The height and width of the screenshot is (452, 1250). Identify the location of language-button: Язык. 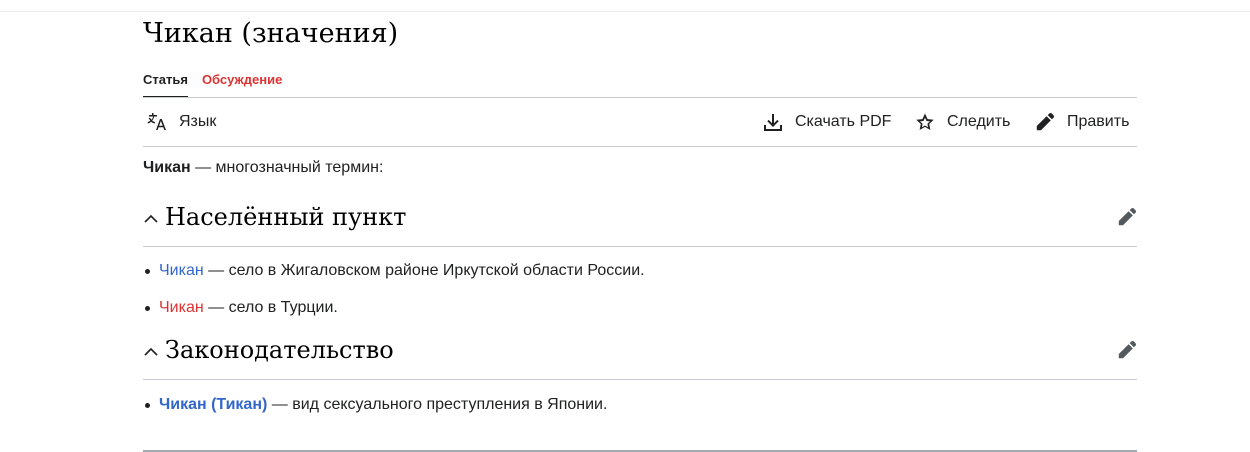
(181, 122).